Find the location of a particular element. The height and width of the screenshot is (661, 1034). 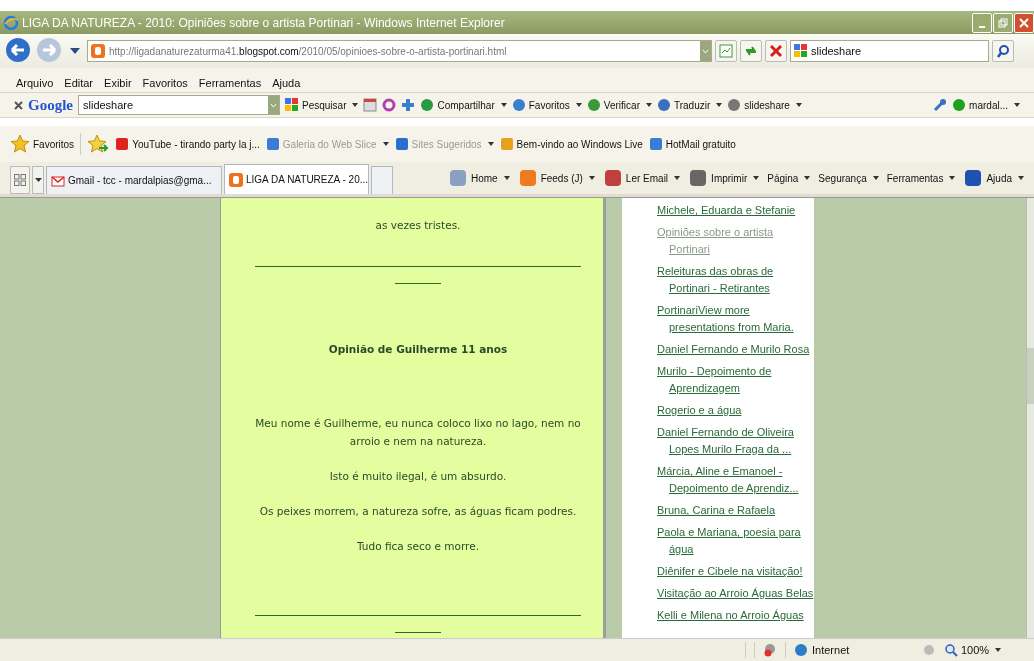

restore-icon is located at coordinates (1003, 22).